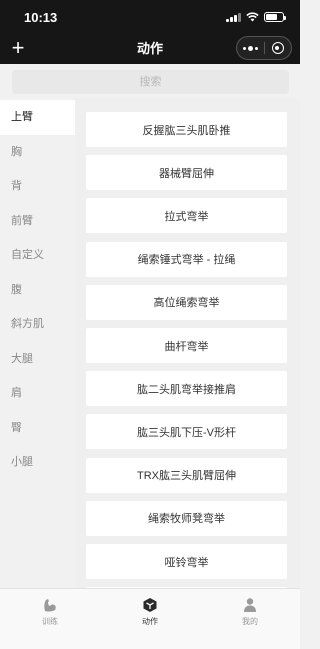  Describe the element at coordinates (150, 17) in the screenshot. I see `status-bar: 10:13` at that location.